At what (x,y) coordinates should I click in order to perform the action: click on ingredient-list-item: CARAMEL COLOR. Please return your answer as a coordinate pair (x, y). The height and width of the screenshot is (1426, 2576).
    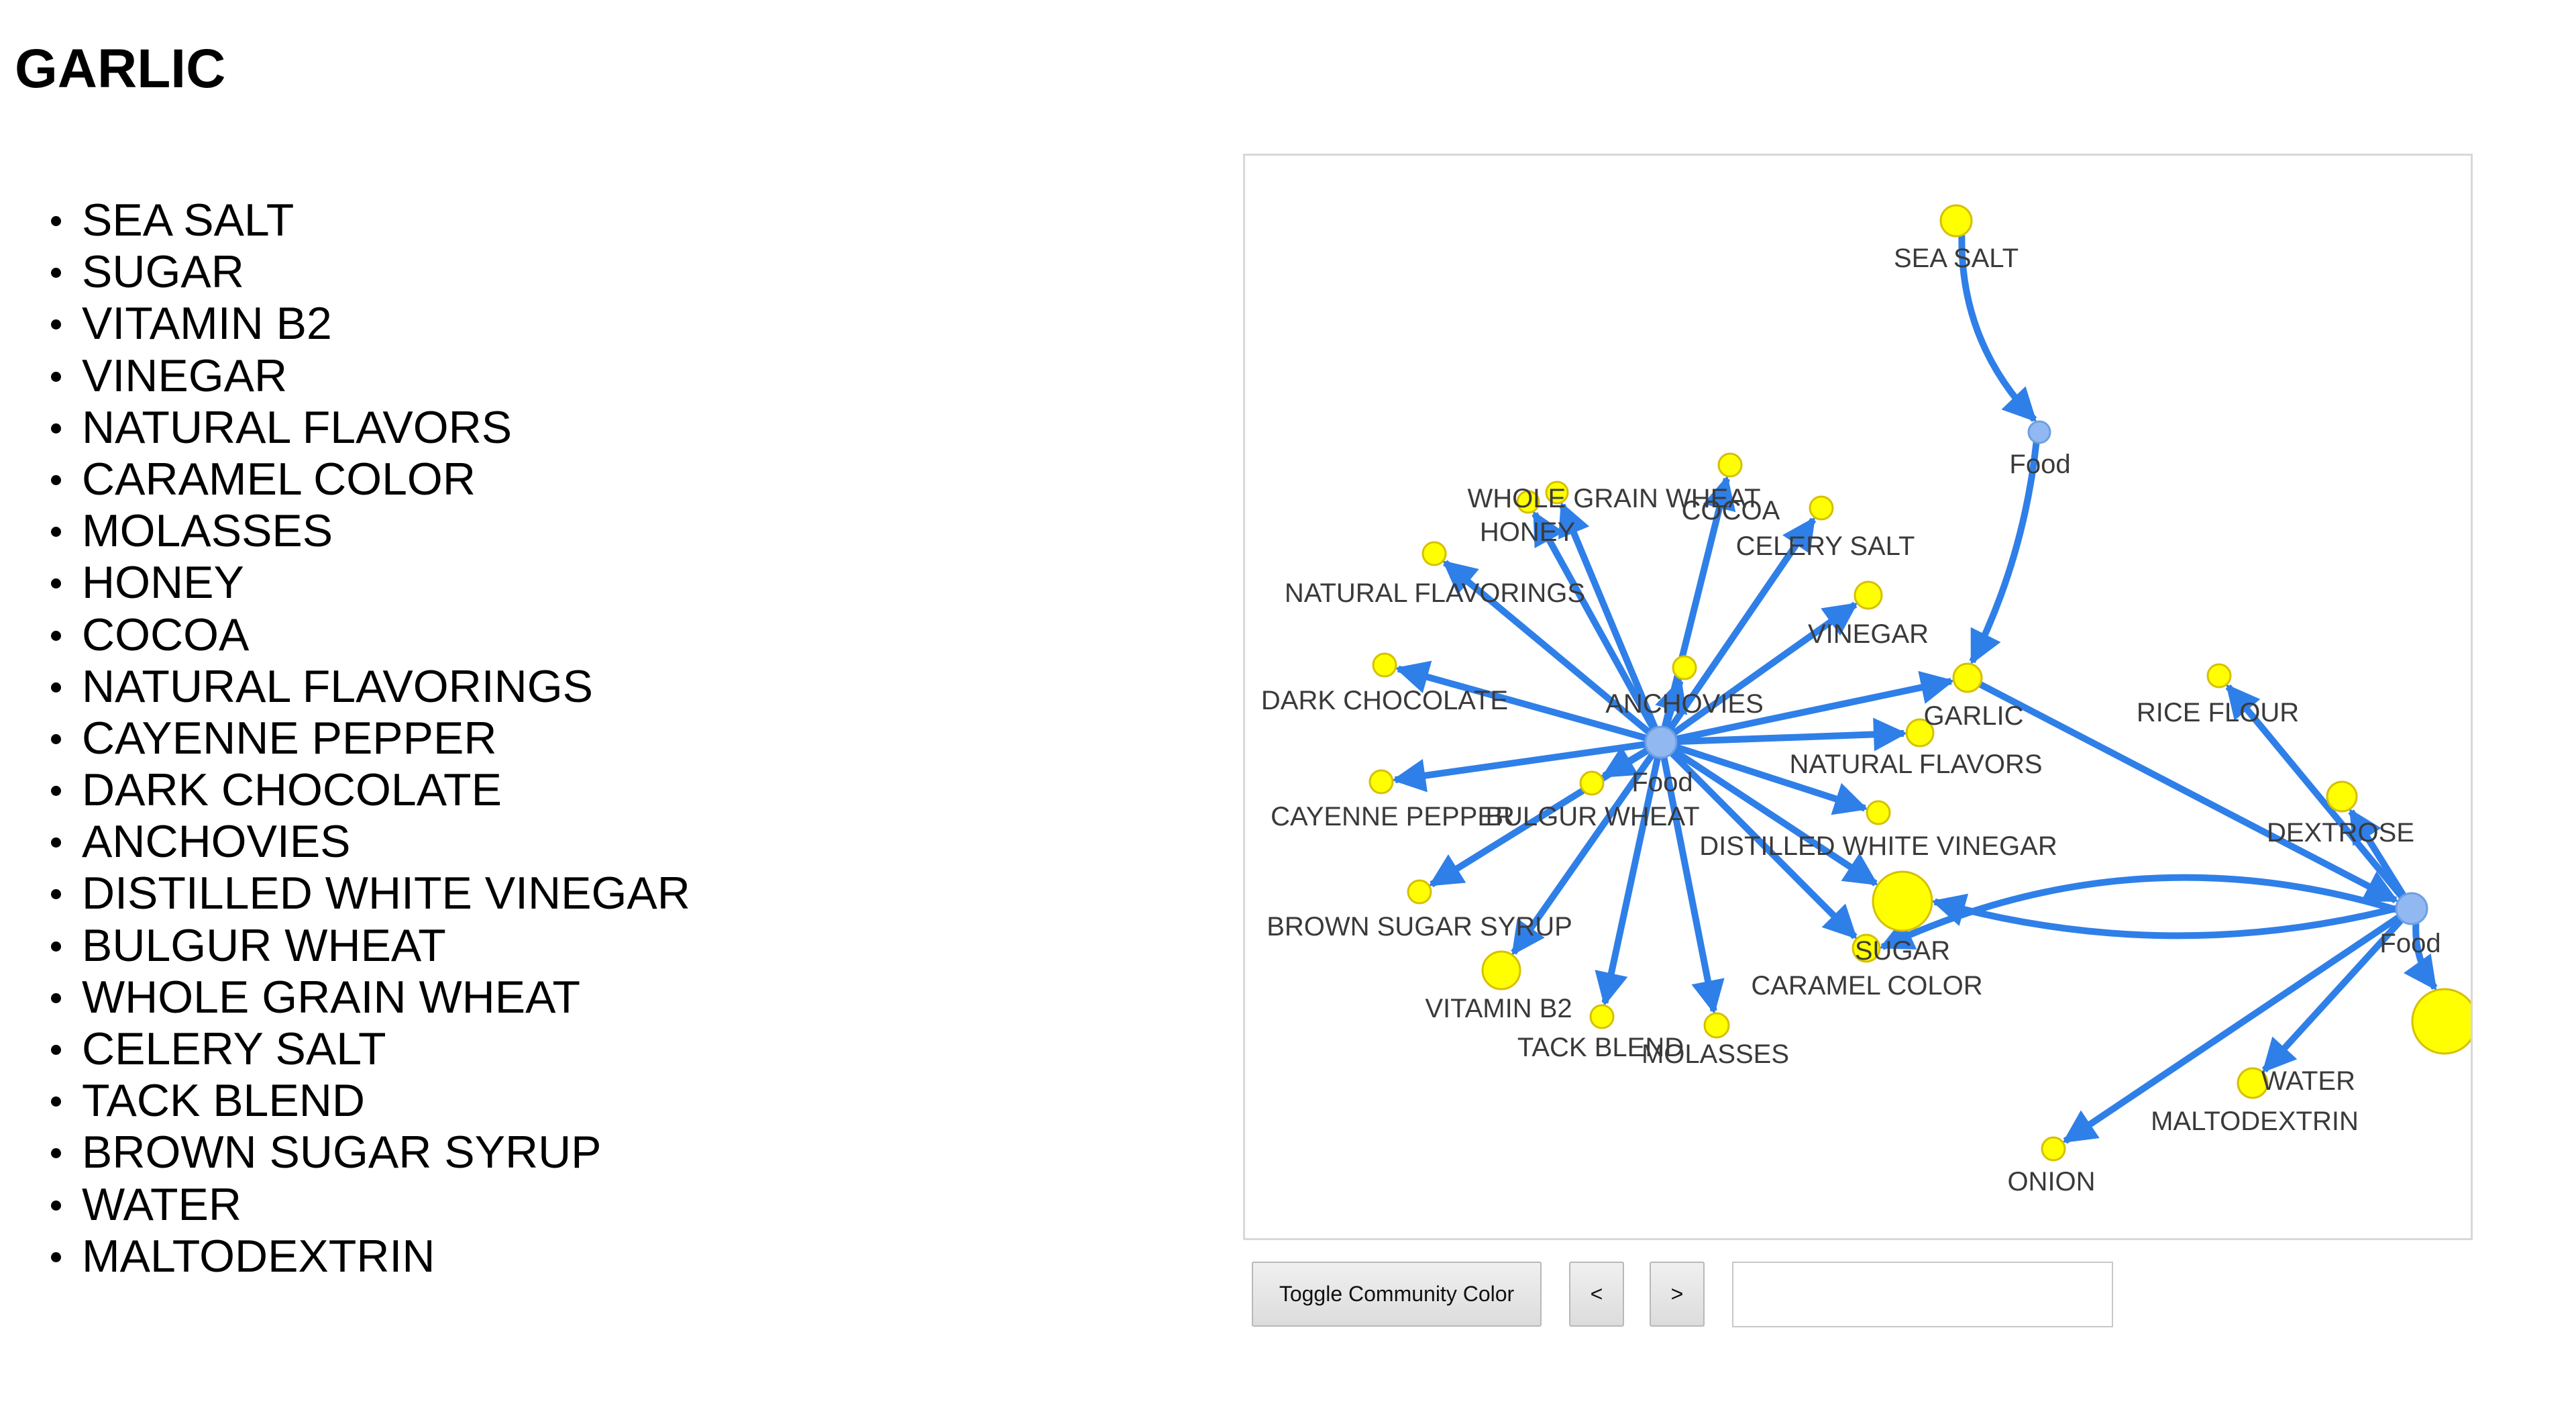
    Looking at the image, I should click on (362, 480).